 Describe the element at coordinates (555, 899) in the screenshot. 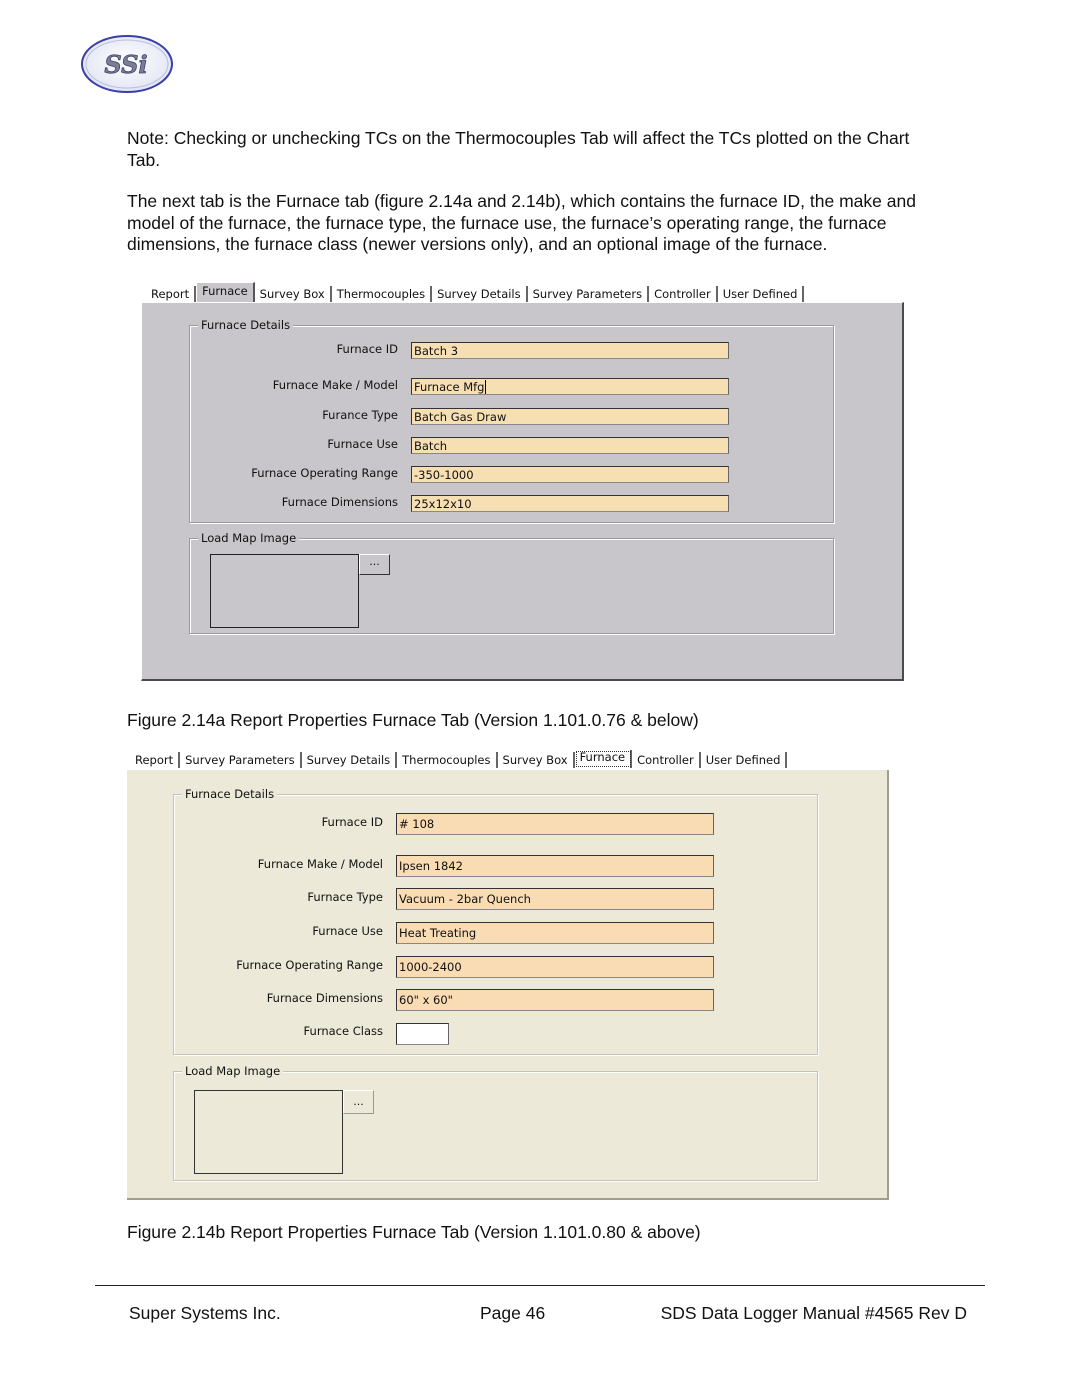

I see `furnace-type-input: Vacuum - 2bar Quench` at that location.